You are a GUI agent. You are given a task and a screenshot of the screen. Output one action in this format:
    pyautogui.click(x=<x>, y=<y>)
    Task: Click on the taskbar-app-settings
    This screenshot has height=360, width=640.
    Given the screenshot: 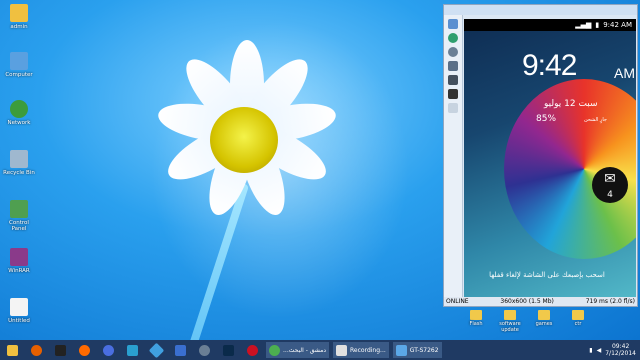 What is the action you would take?
    pyautogui.click(x=204, y=350)
    